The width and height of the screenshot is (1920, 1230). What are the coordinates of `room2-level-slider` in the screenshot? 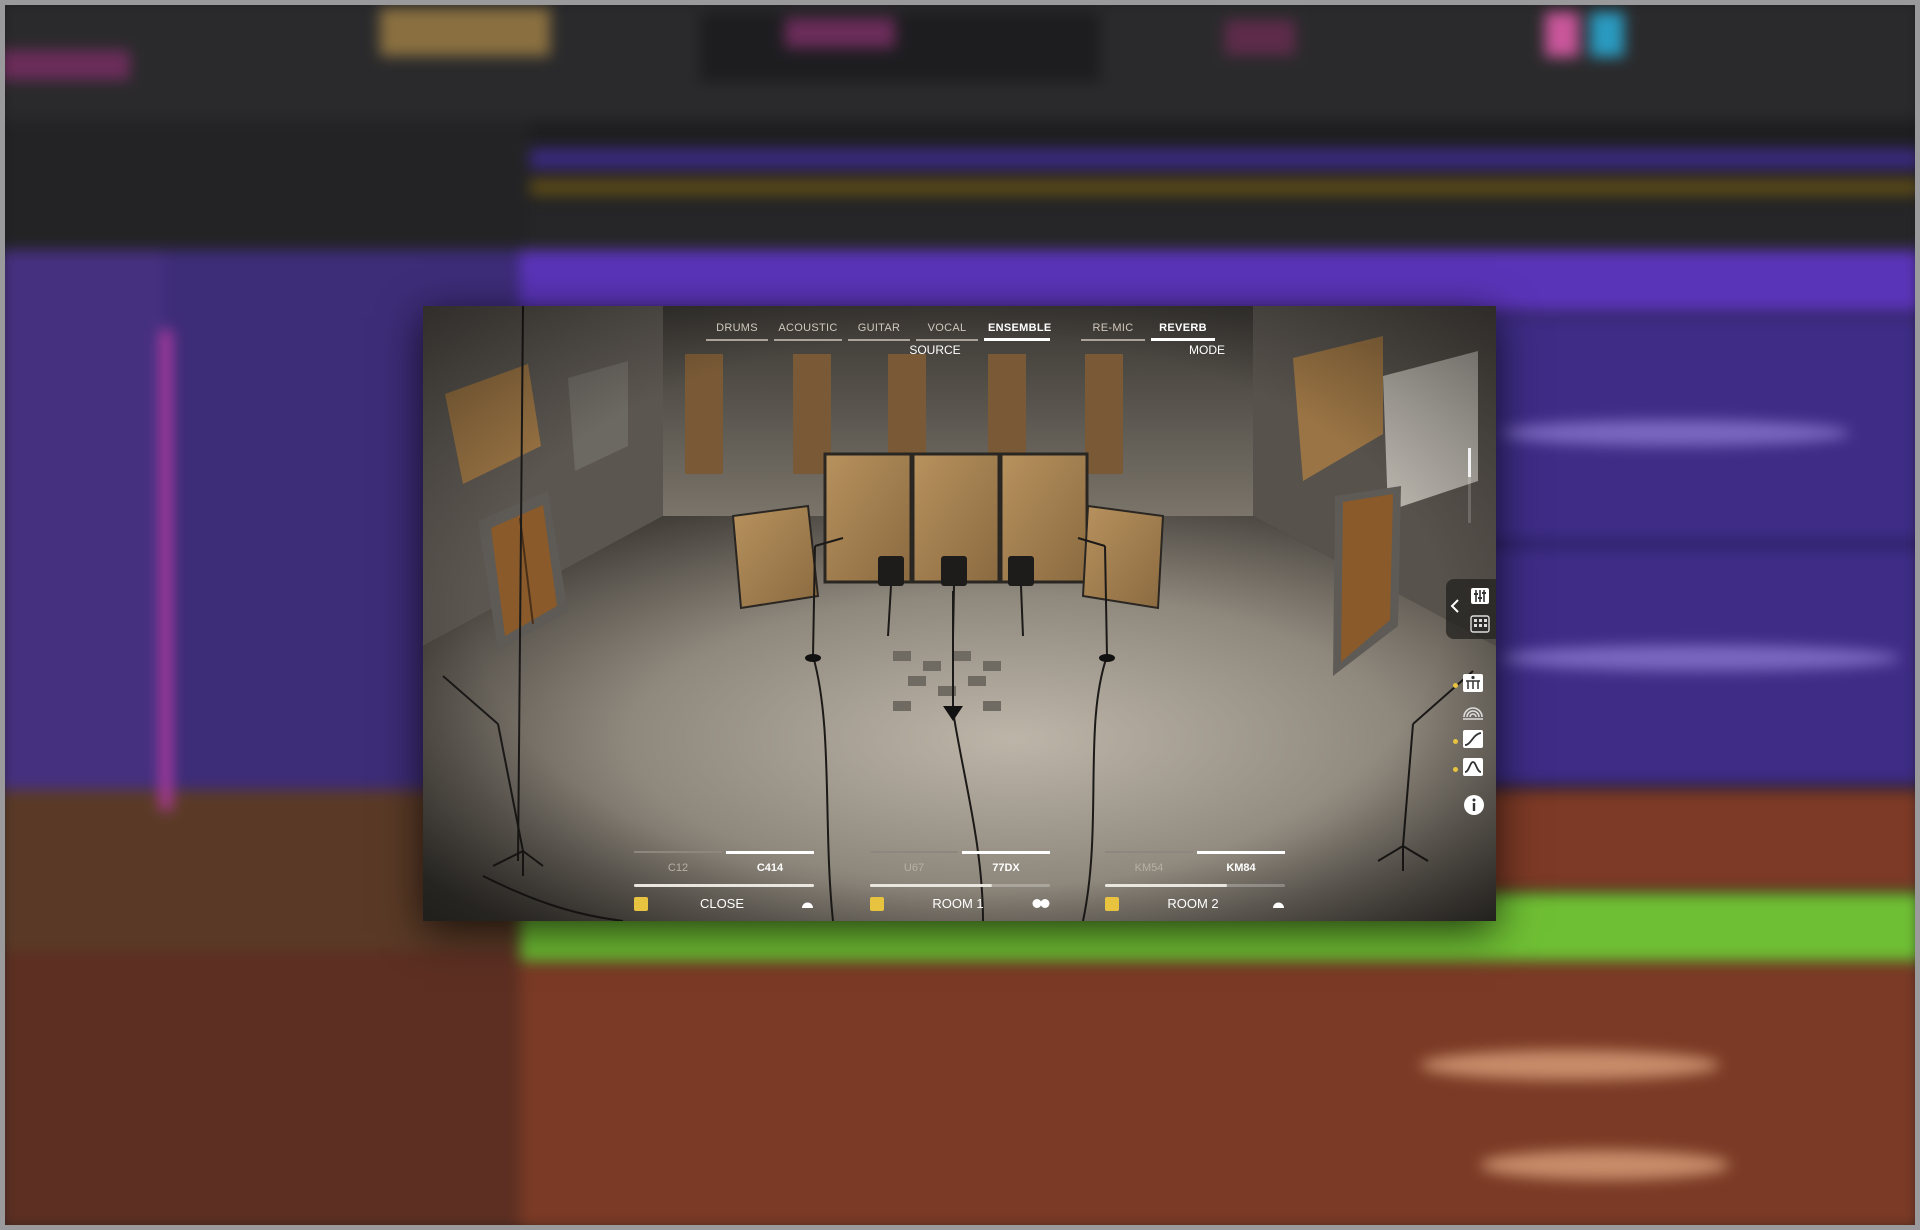 It's located at (1195, 885).